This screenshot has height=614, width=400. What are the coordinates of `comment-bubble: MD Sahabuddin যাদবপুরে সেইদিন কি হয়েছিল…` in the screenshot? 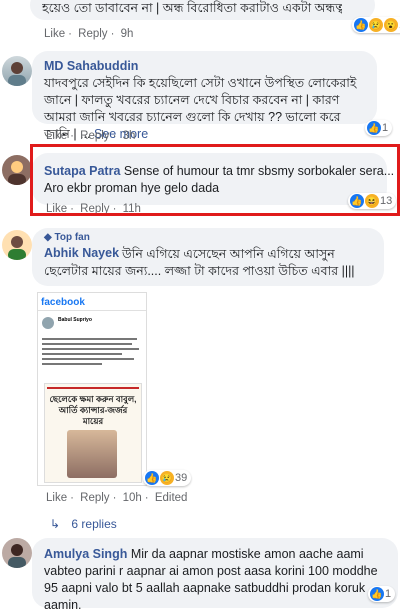 It's located at (204, 96).